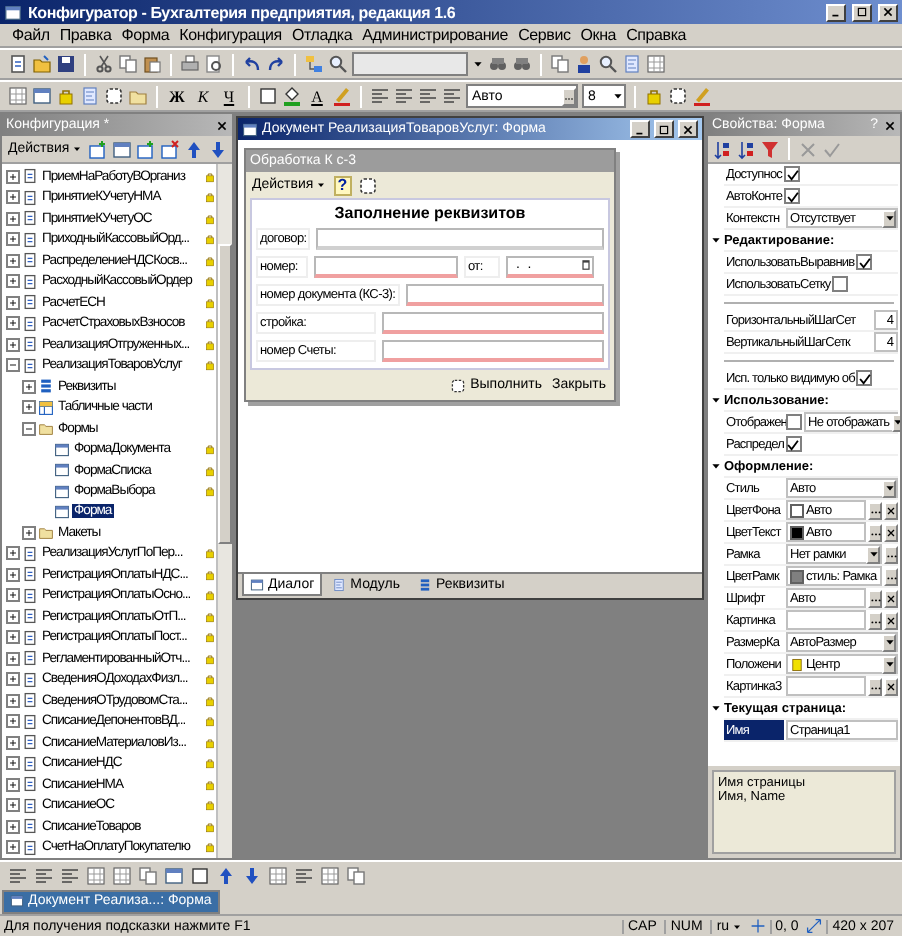  What do you see at coordinates (342, 185) in the screenshot?
I see `help-button: ?` at bounding box center [342, 185].